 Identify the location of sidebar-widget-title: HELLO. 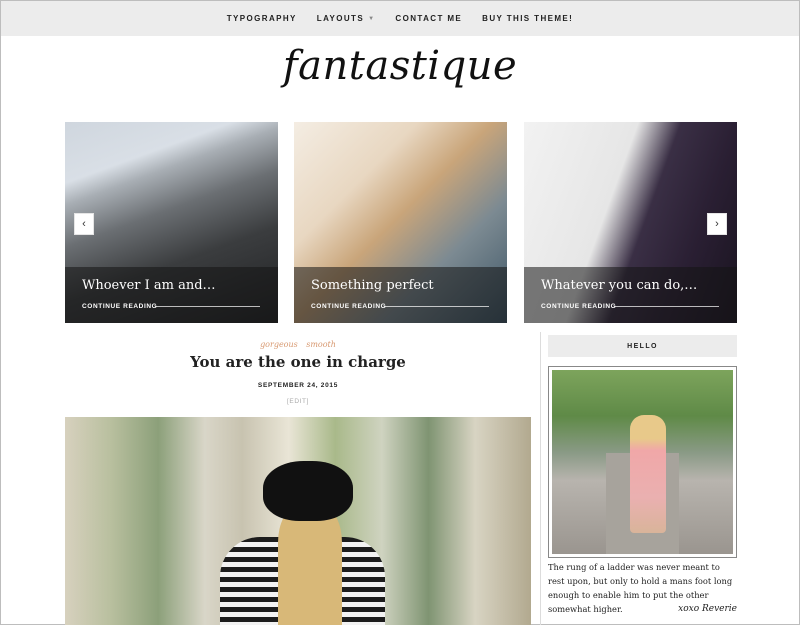
(642, 346).